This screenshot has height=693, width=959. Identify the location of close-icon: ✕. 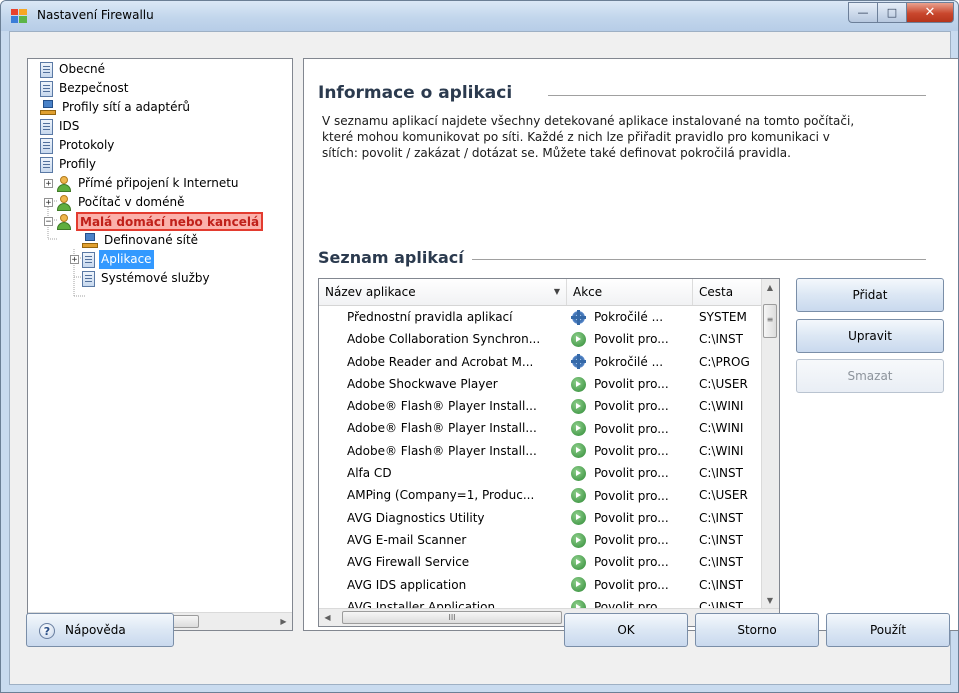
(930, 12).